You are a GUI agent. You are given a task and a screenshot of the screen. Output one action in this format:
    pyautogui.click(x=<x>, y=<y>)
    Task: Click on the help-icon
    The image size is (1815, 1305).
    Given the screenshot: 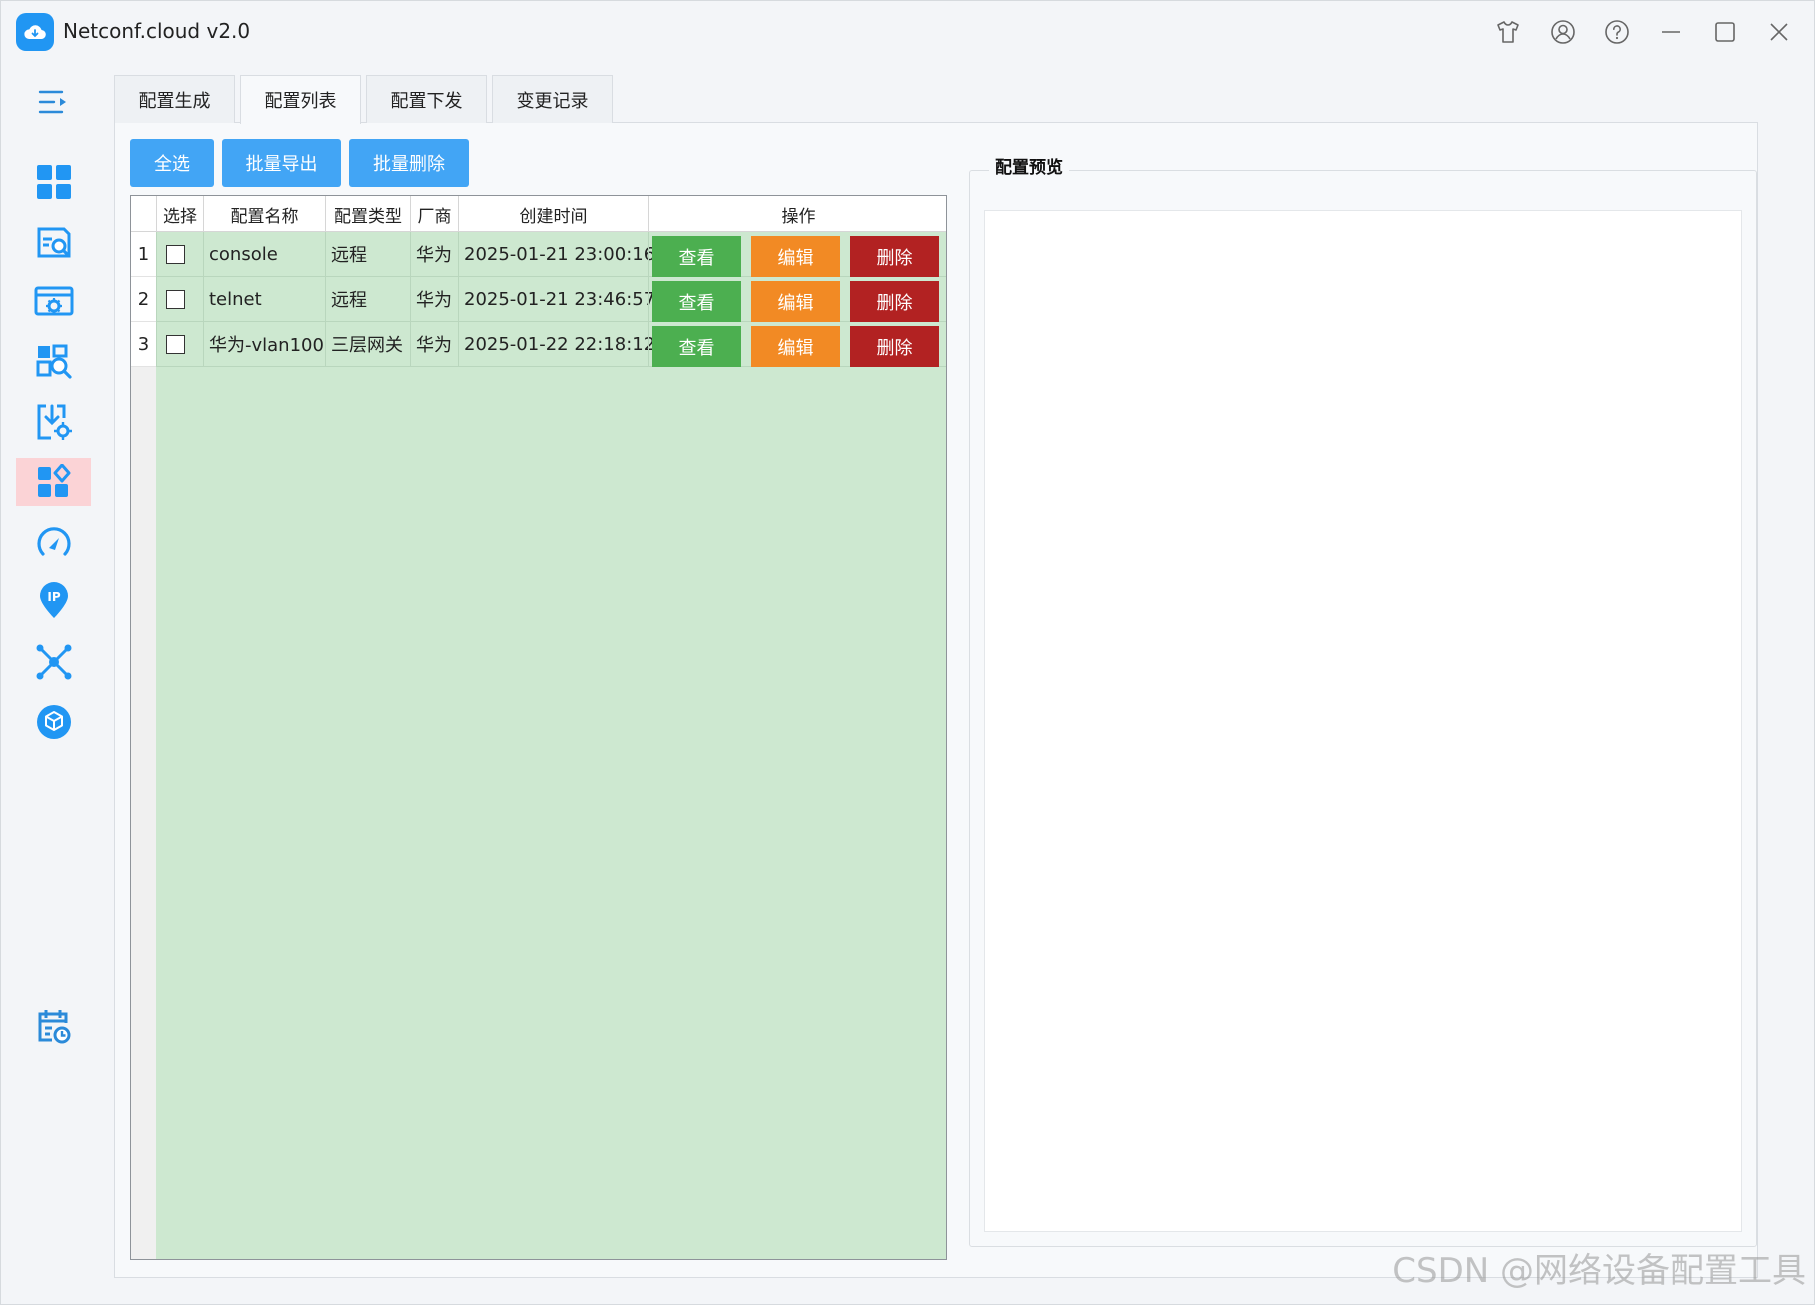 What is the action you would take?
    pyautogui.click(x=1617, y=32)
    